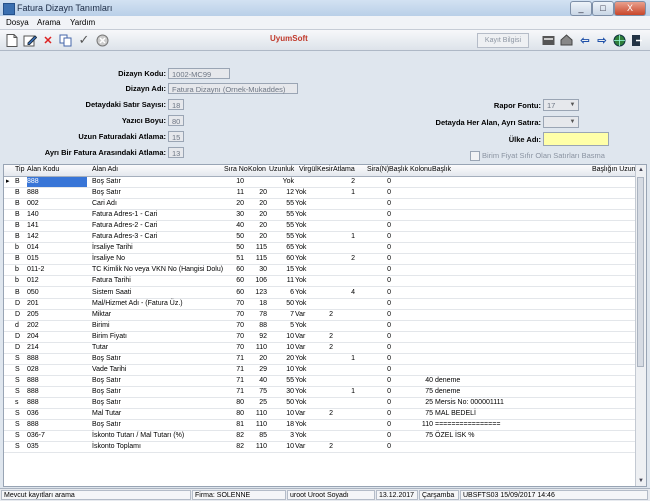 Image resolution: width=650 pixels, height=501 pixels. I want to click on check-icon: ✓, so click(84, 40).